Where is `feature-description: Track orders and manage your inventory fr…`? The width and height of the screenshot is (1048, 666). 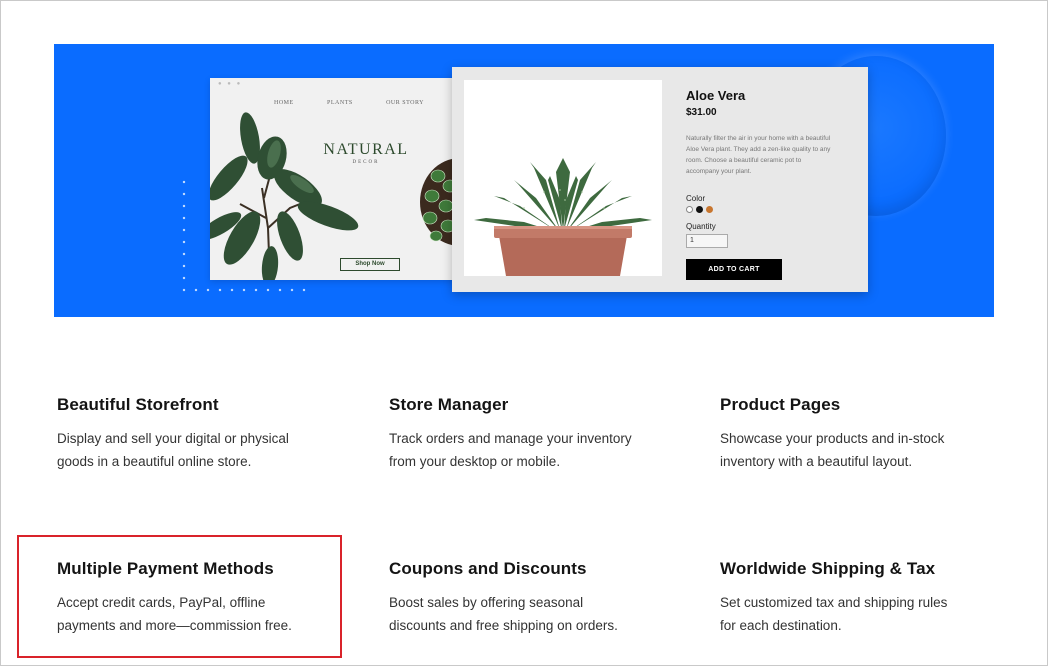 feature-description: Track orders and manage your inventory fr… is located at coordinates (510, 450).